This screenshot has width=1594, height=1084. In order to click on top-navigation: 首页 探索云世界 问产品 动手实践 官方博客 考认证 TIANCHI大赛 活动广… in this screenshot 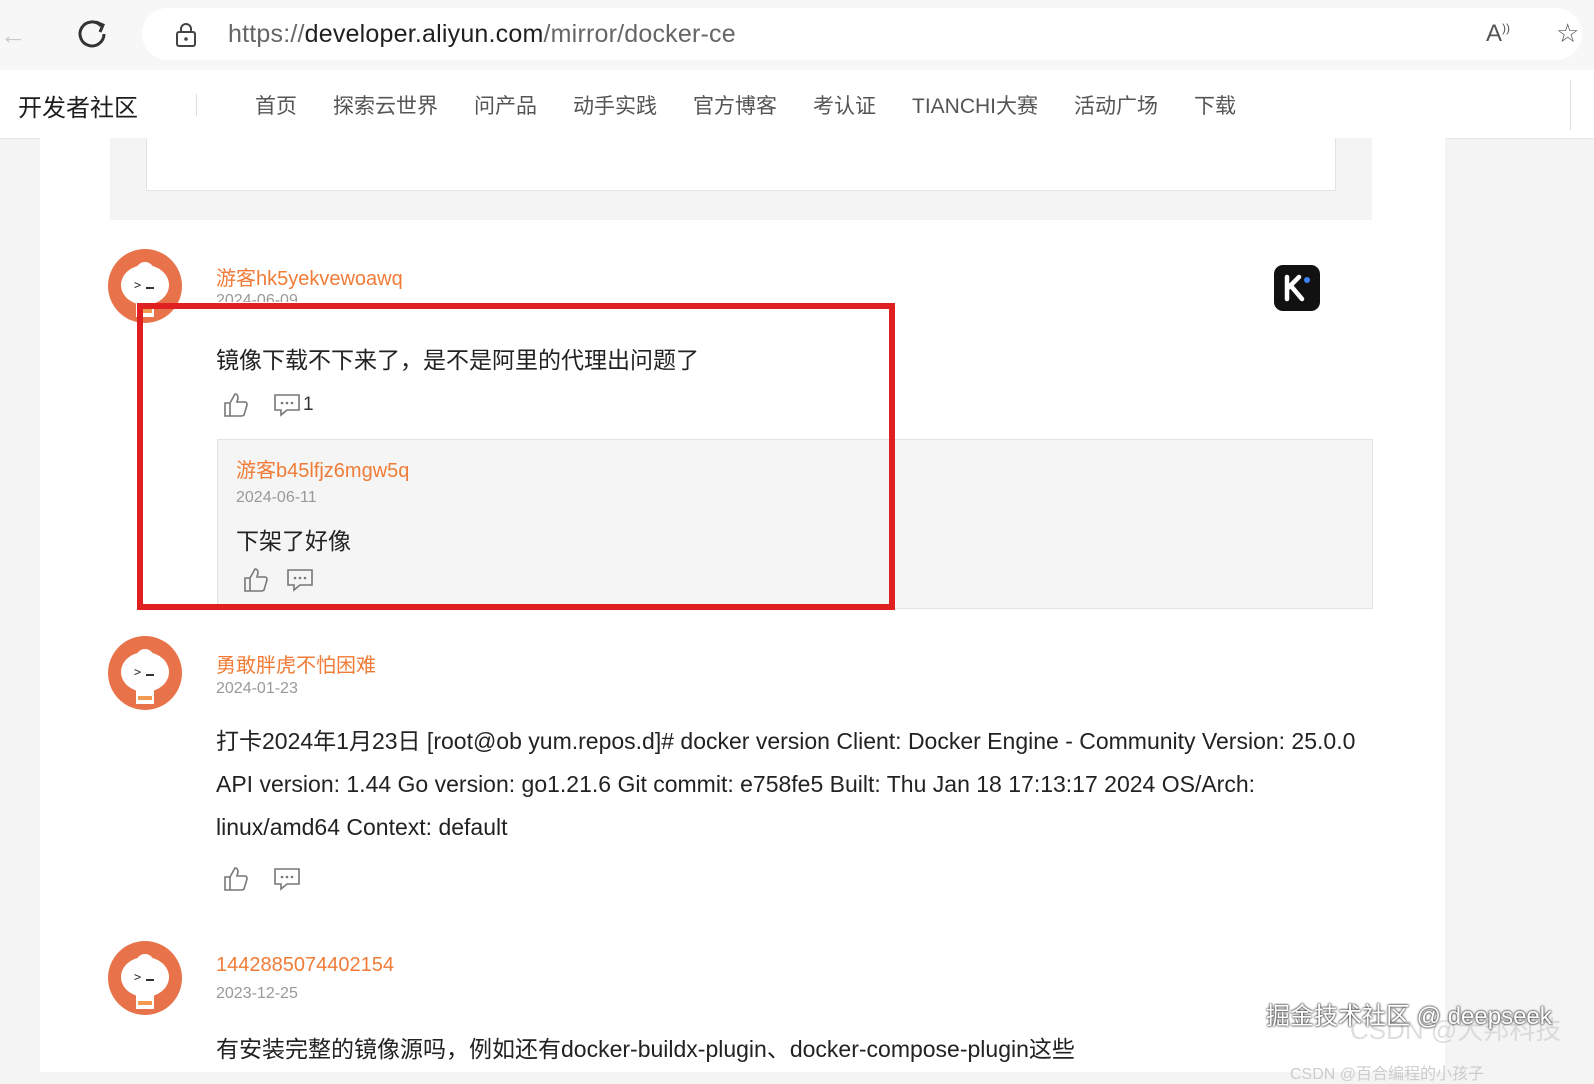, I will do `click(763, 105)`.